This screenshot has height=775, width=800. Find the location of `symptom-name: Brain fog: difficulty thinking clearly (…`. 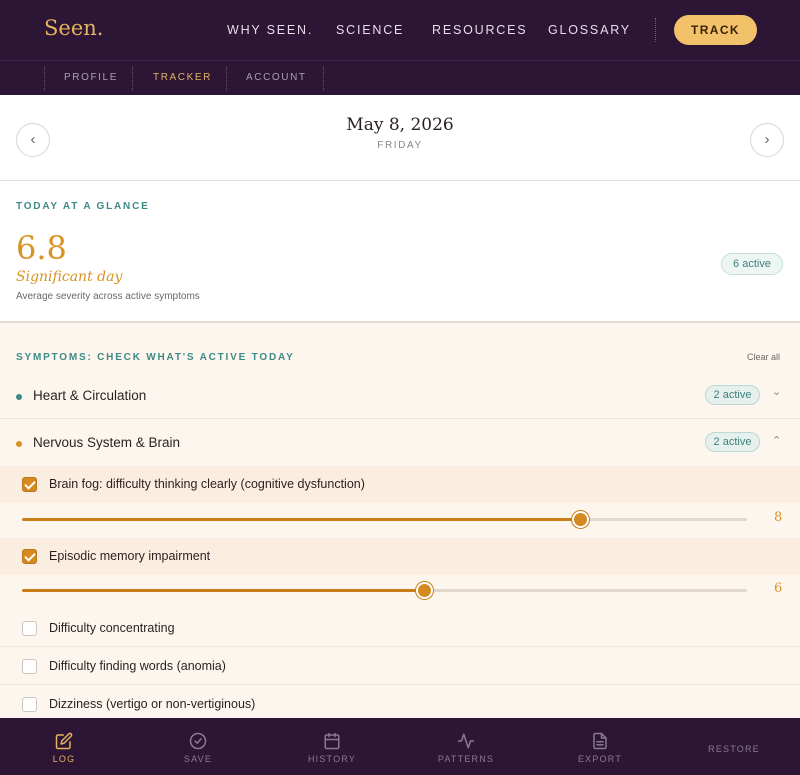

symptom-name: Brain fog: difficulty thinking clearly (… is located at coordinates (207, 484).